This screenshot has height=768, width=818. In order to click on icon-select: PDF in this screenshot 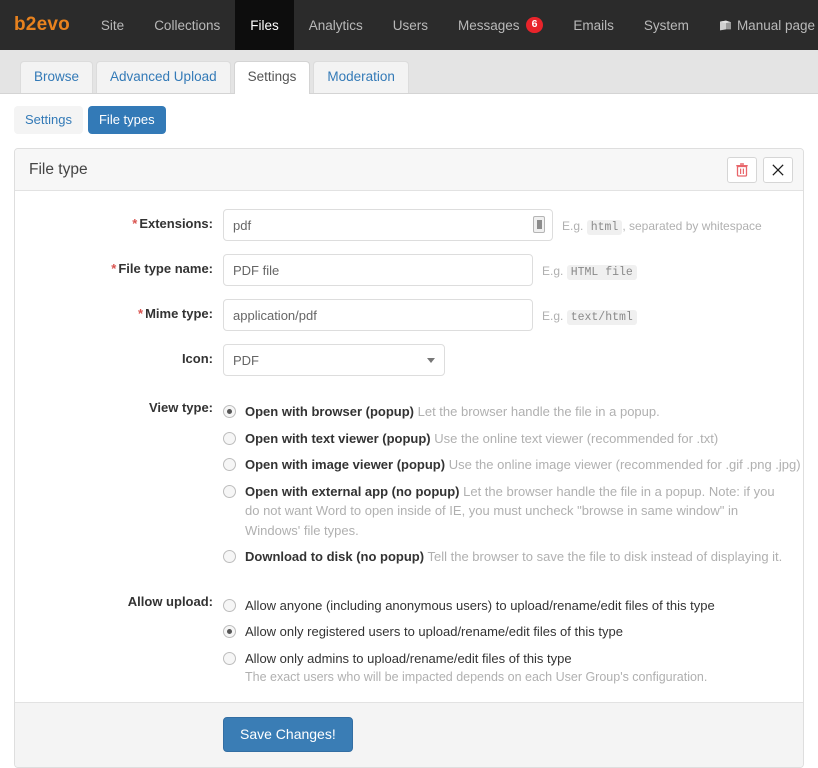, I will do `click(334, 360)`.